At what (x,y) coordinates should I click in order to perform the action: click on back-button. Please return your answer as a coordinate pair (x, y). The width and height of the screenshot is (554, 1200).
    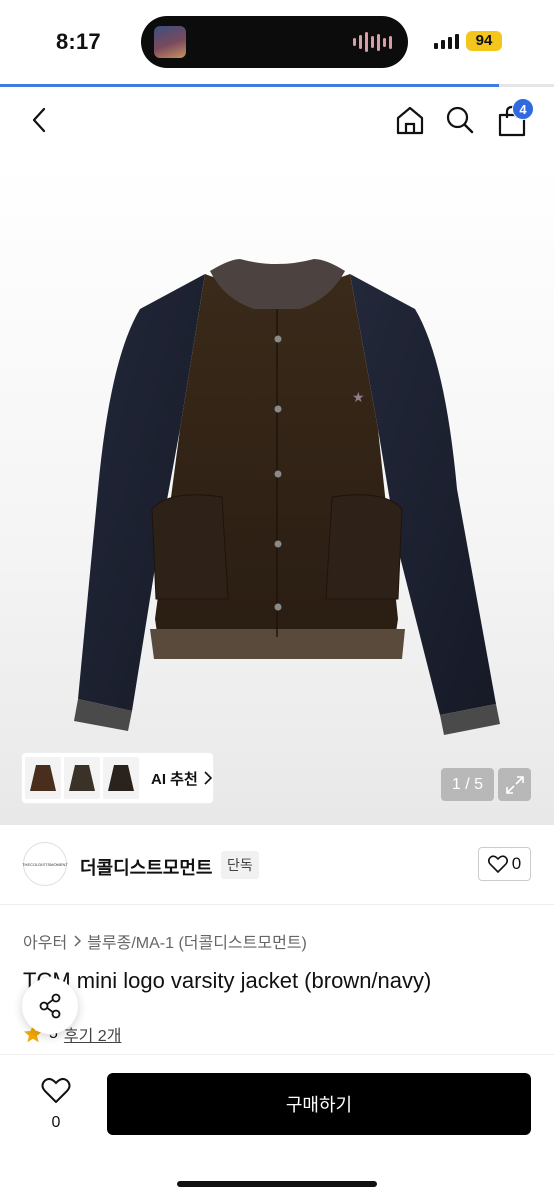
    Looking at the image, I should click on (40, 120).